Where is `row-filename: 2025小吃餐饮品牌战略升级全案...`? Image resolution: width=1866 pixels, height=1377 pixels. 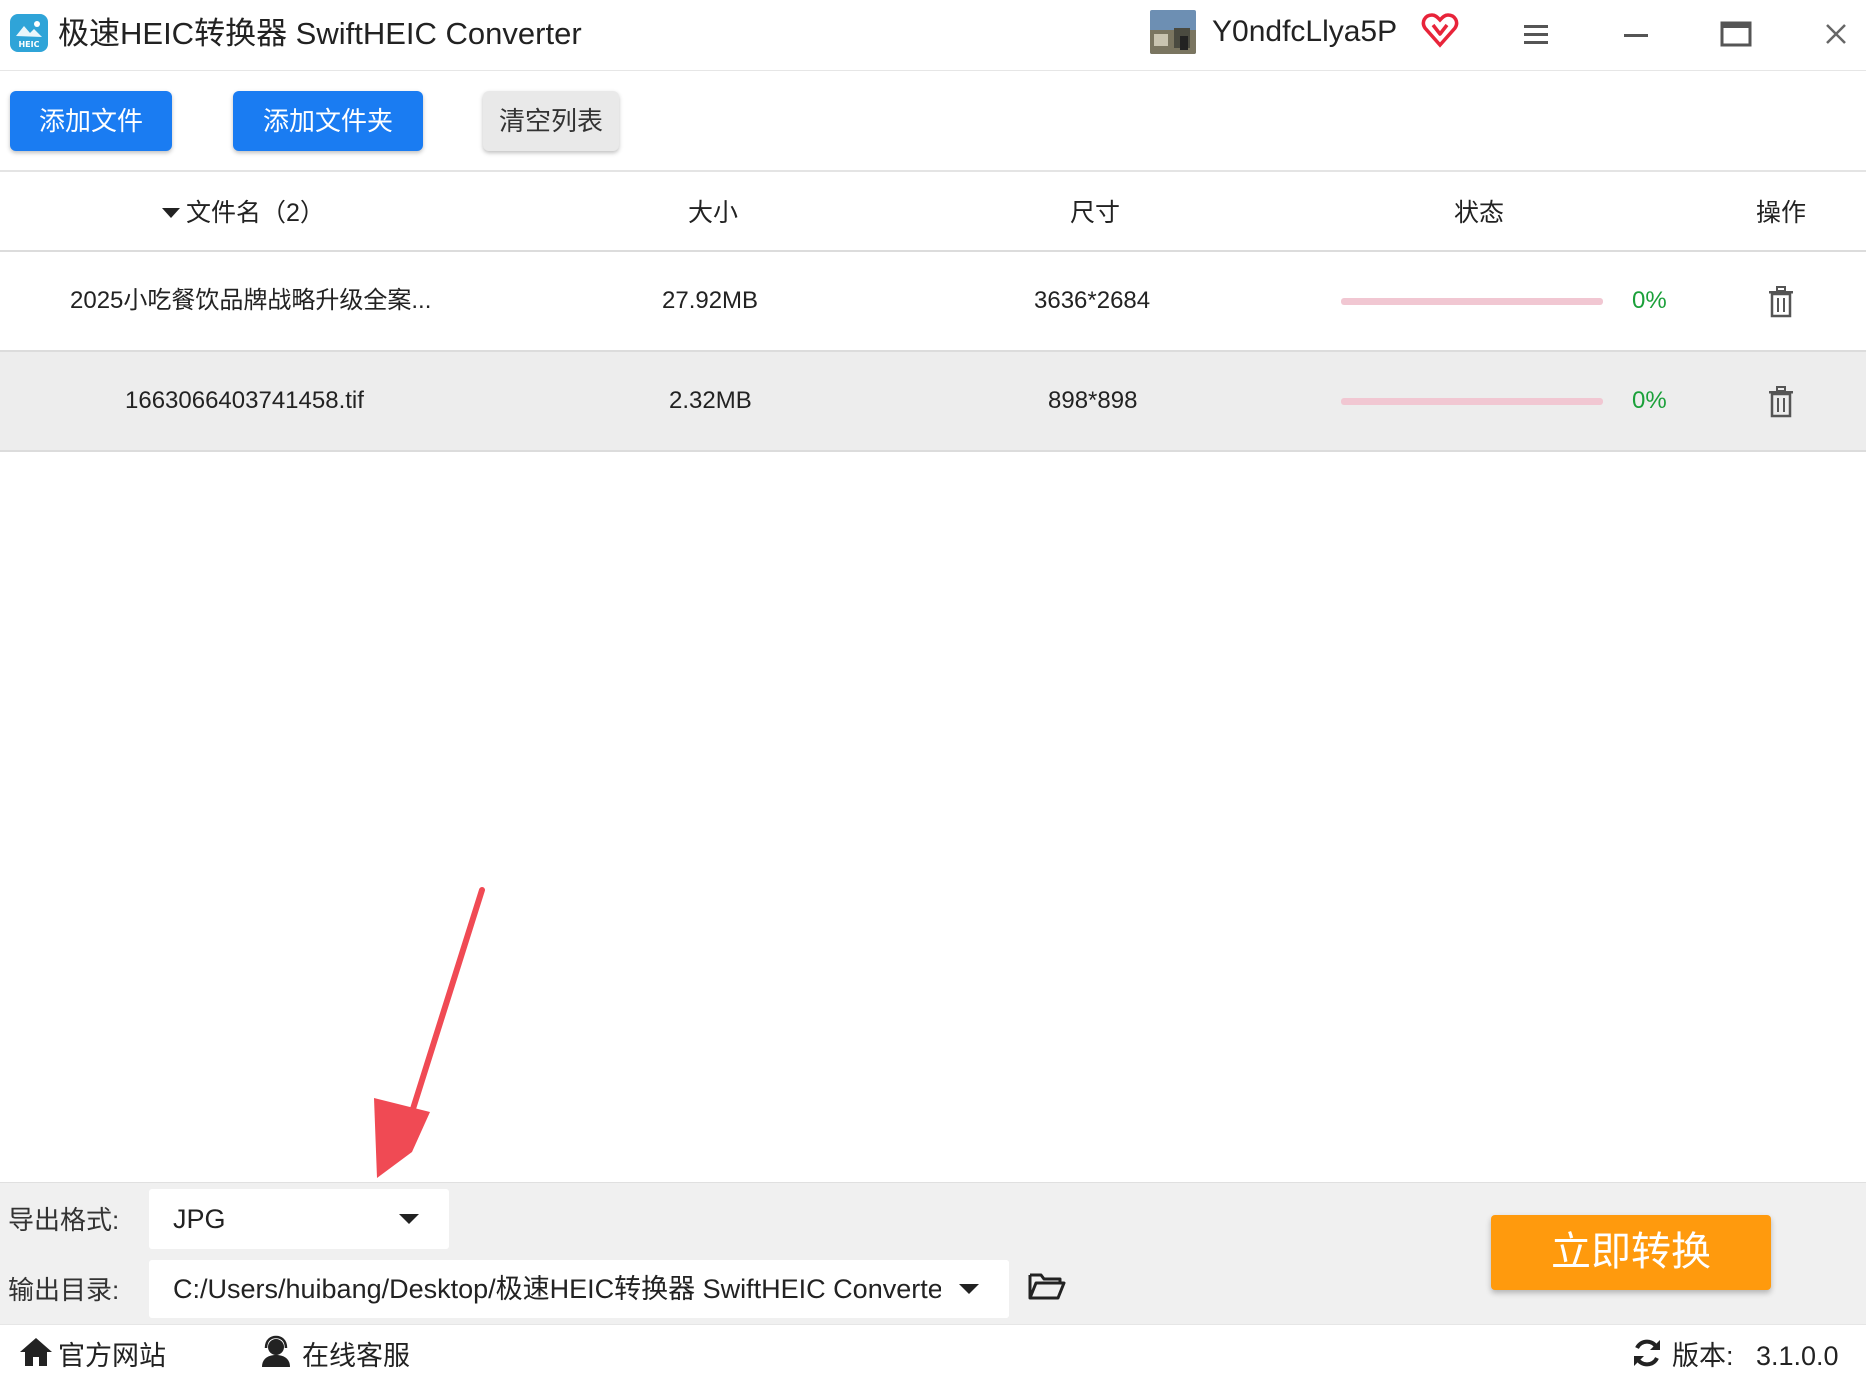 row-filename: 2025小吃餐饮品牌战略升级全案... is located at coordinates (251, 300).